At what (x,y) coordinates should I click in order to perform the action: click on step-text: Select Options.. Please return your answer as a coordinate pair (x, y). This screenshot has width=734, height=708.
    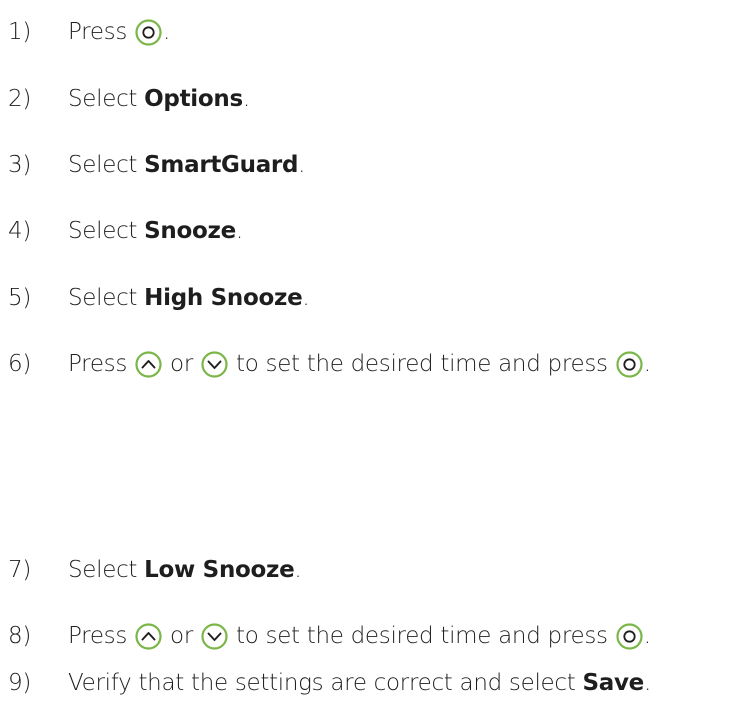
    Looking at the image, I should click on (159, 99).